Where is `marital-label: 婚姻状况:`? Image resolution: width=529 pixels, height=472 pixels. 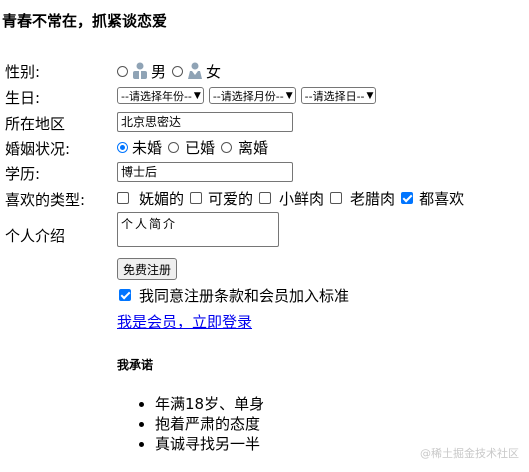
marital-label: 婚姻状况: is located at coordinates (38, 149).